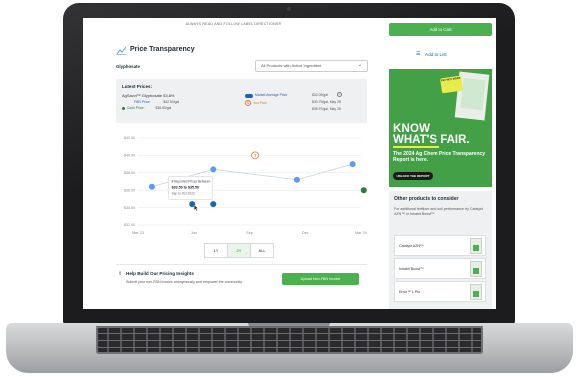  I want to click on y-tick-label: $38.00, so click(129, 173).